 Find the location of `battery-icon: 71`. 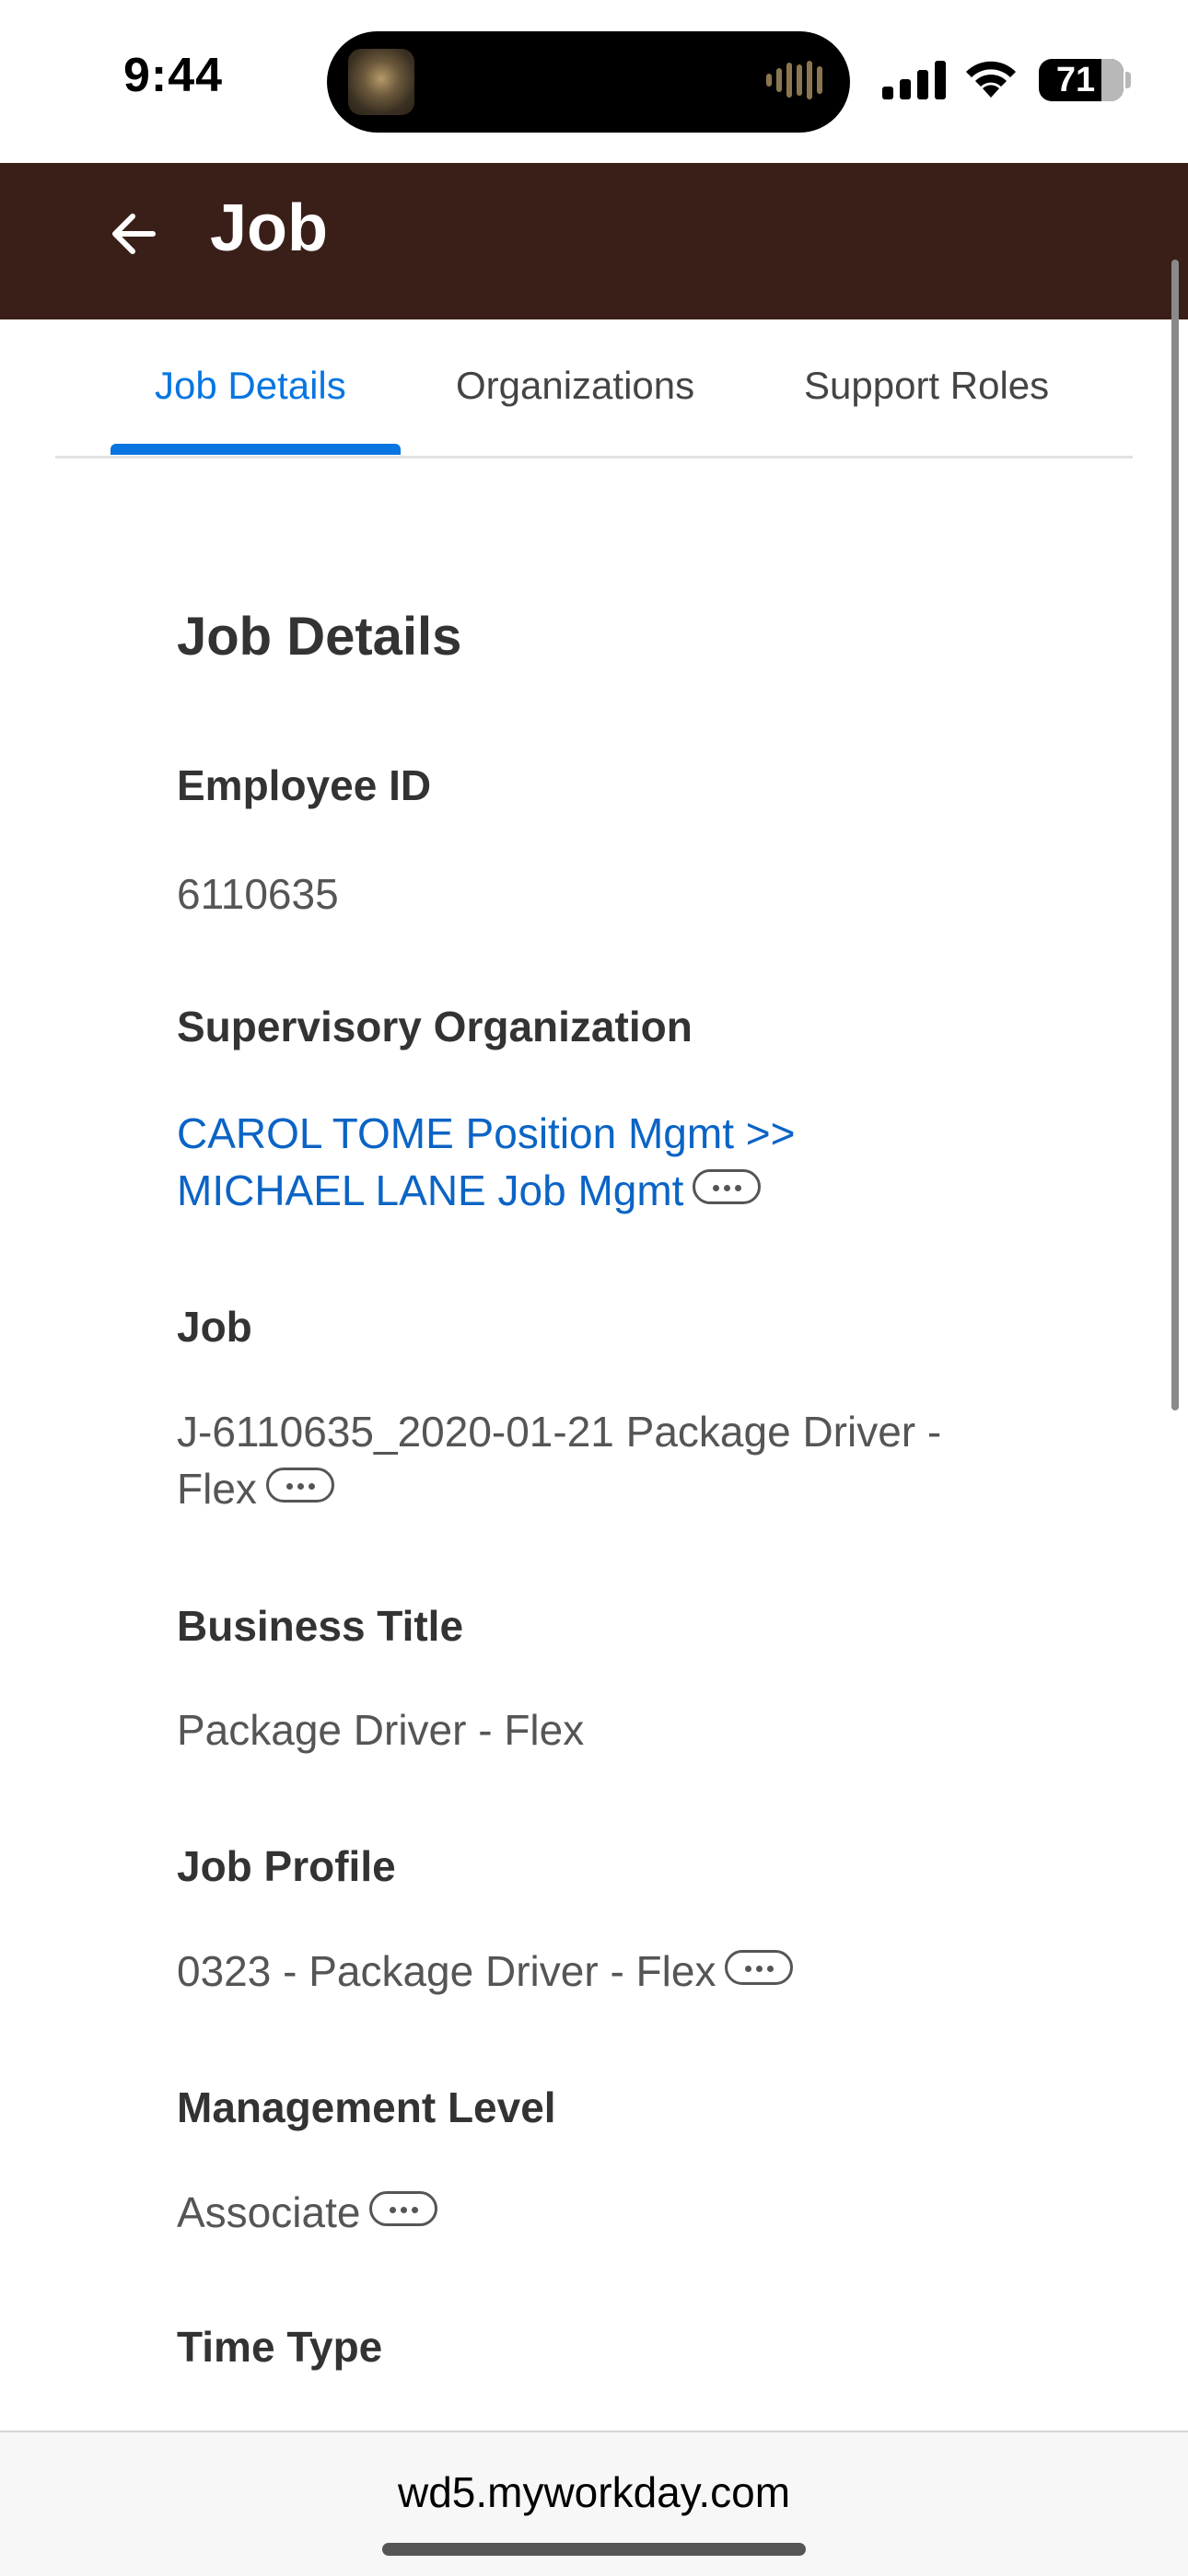

battery-icon: 71 is located at coordinates (1081, 80).